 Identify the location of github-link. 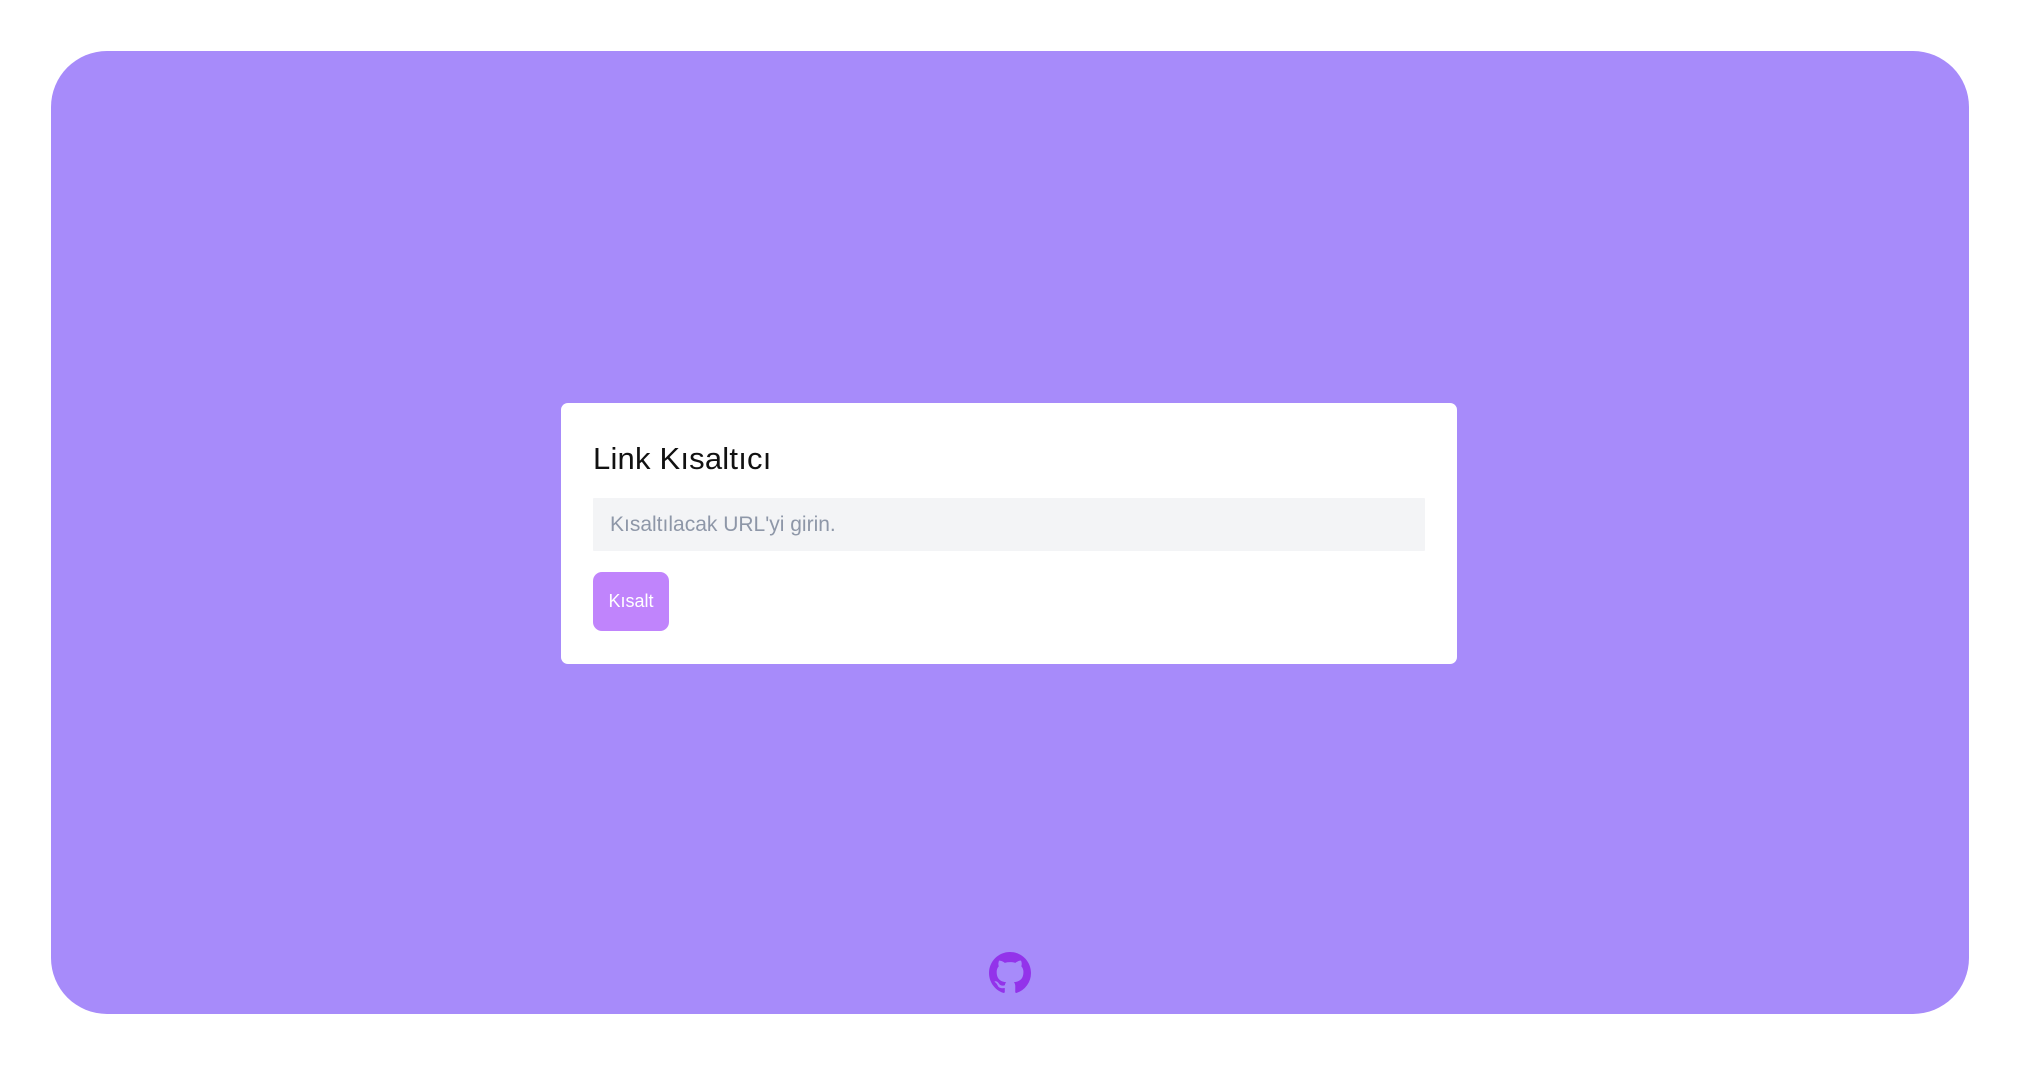
(1010, 973).